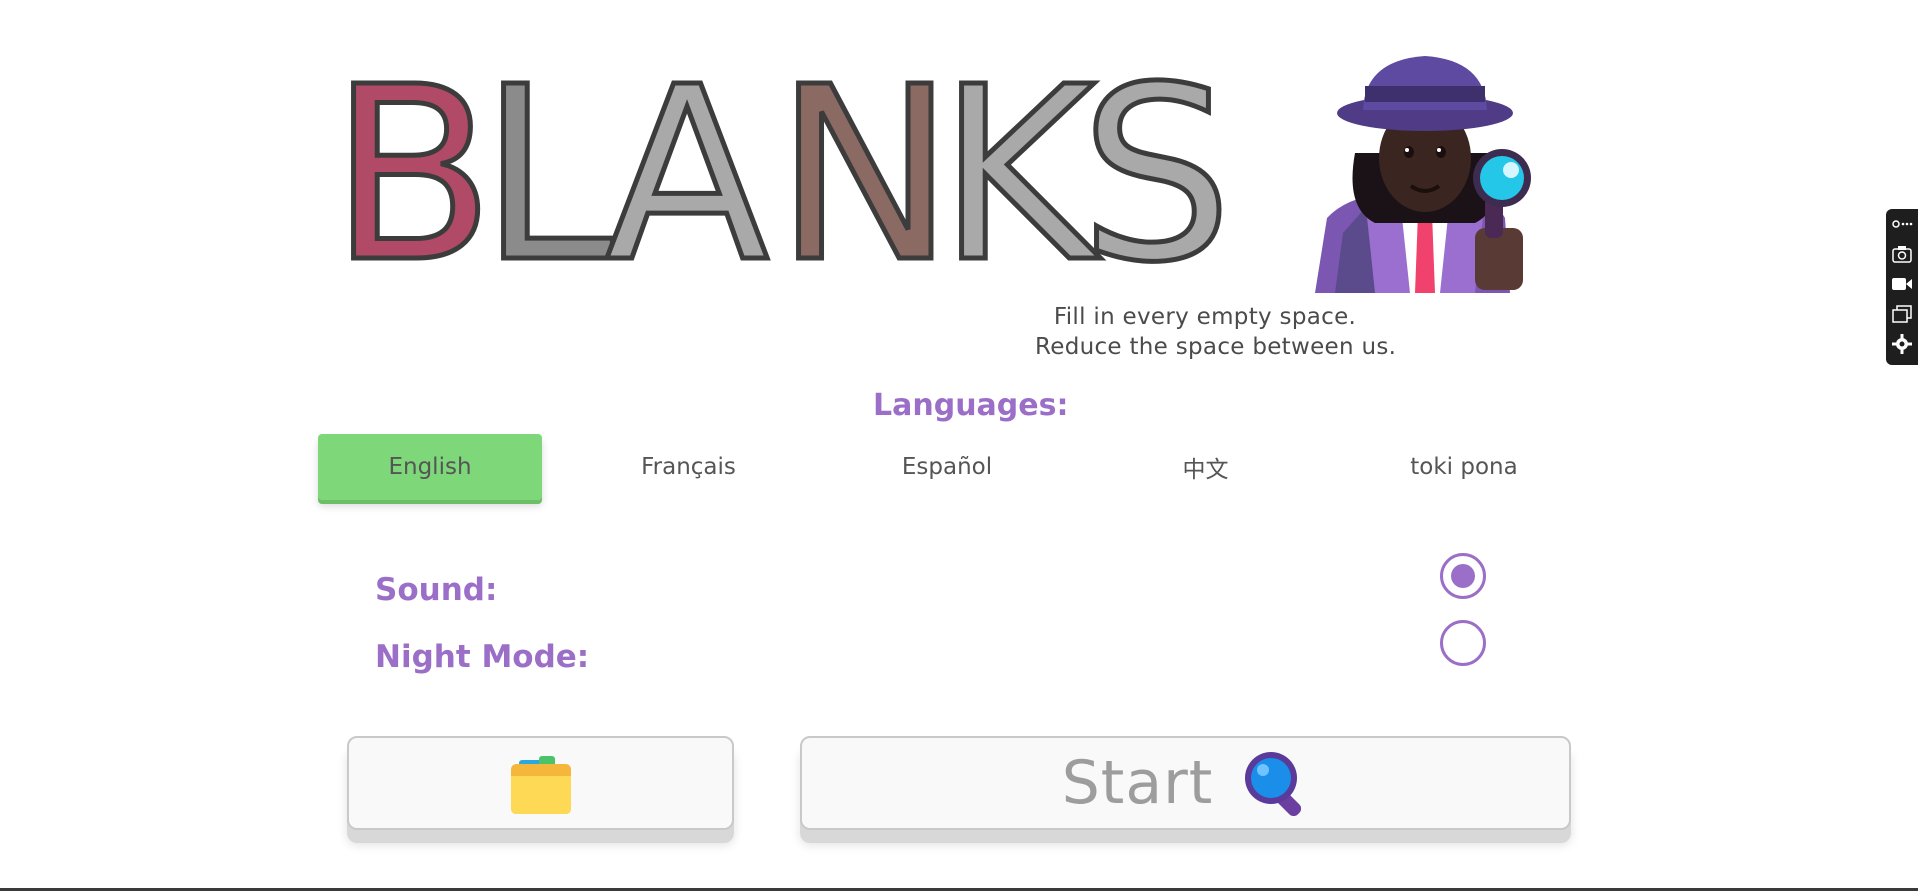  I want to click on language-option-chinese: 中文, so click(1206, 467).